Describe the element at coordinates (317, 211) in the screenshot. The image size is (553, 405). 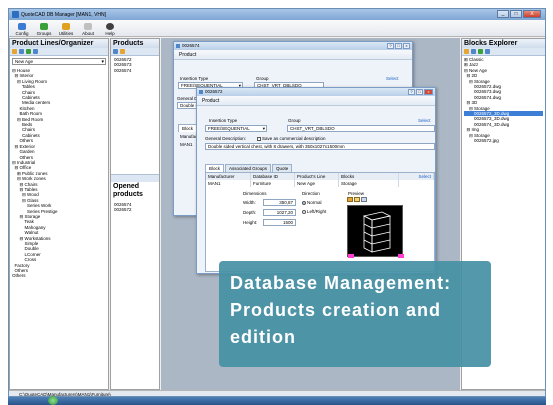
I see `direction-leftright-label: Left/Right` at that location.